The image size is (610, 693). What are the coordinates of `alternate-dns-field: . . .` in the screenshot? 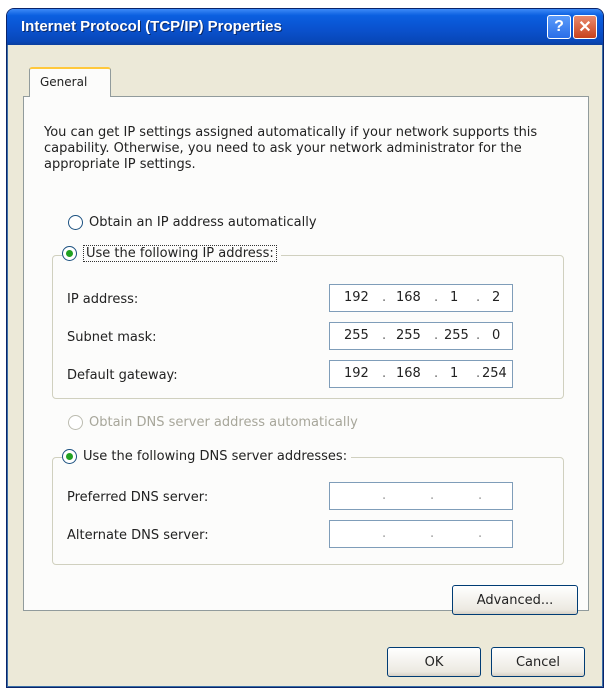 It's located at (421, 534).